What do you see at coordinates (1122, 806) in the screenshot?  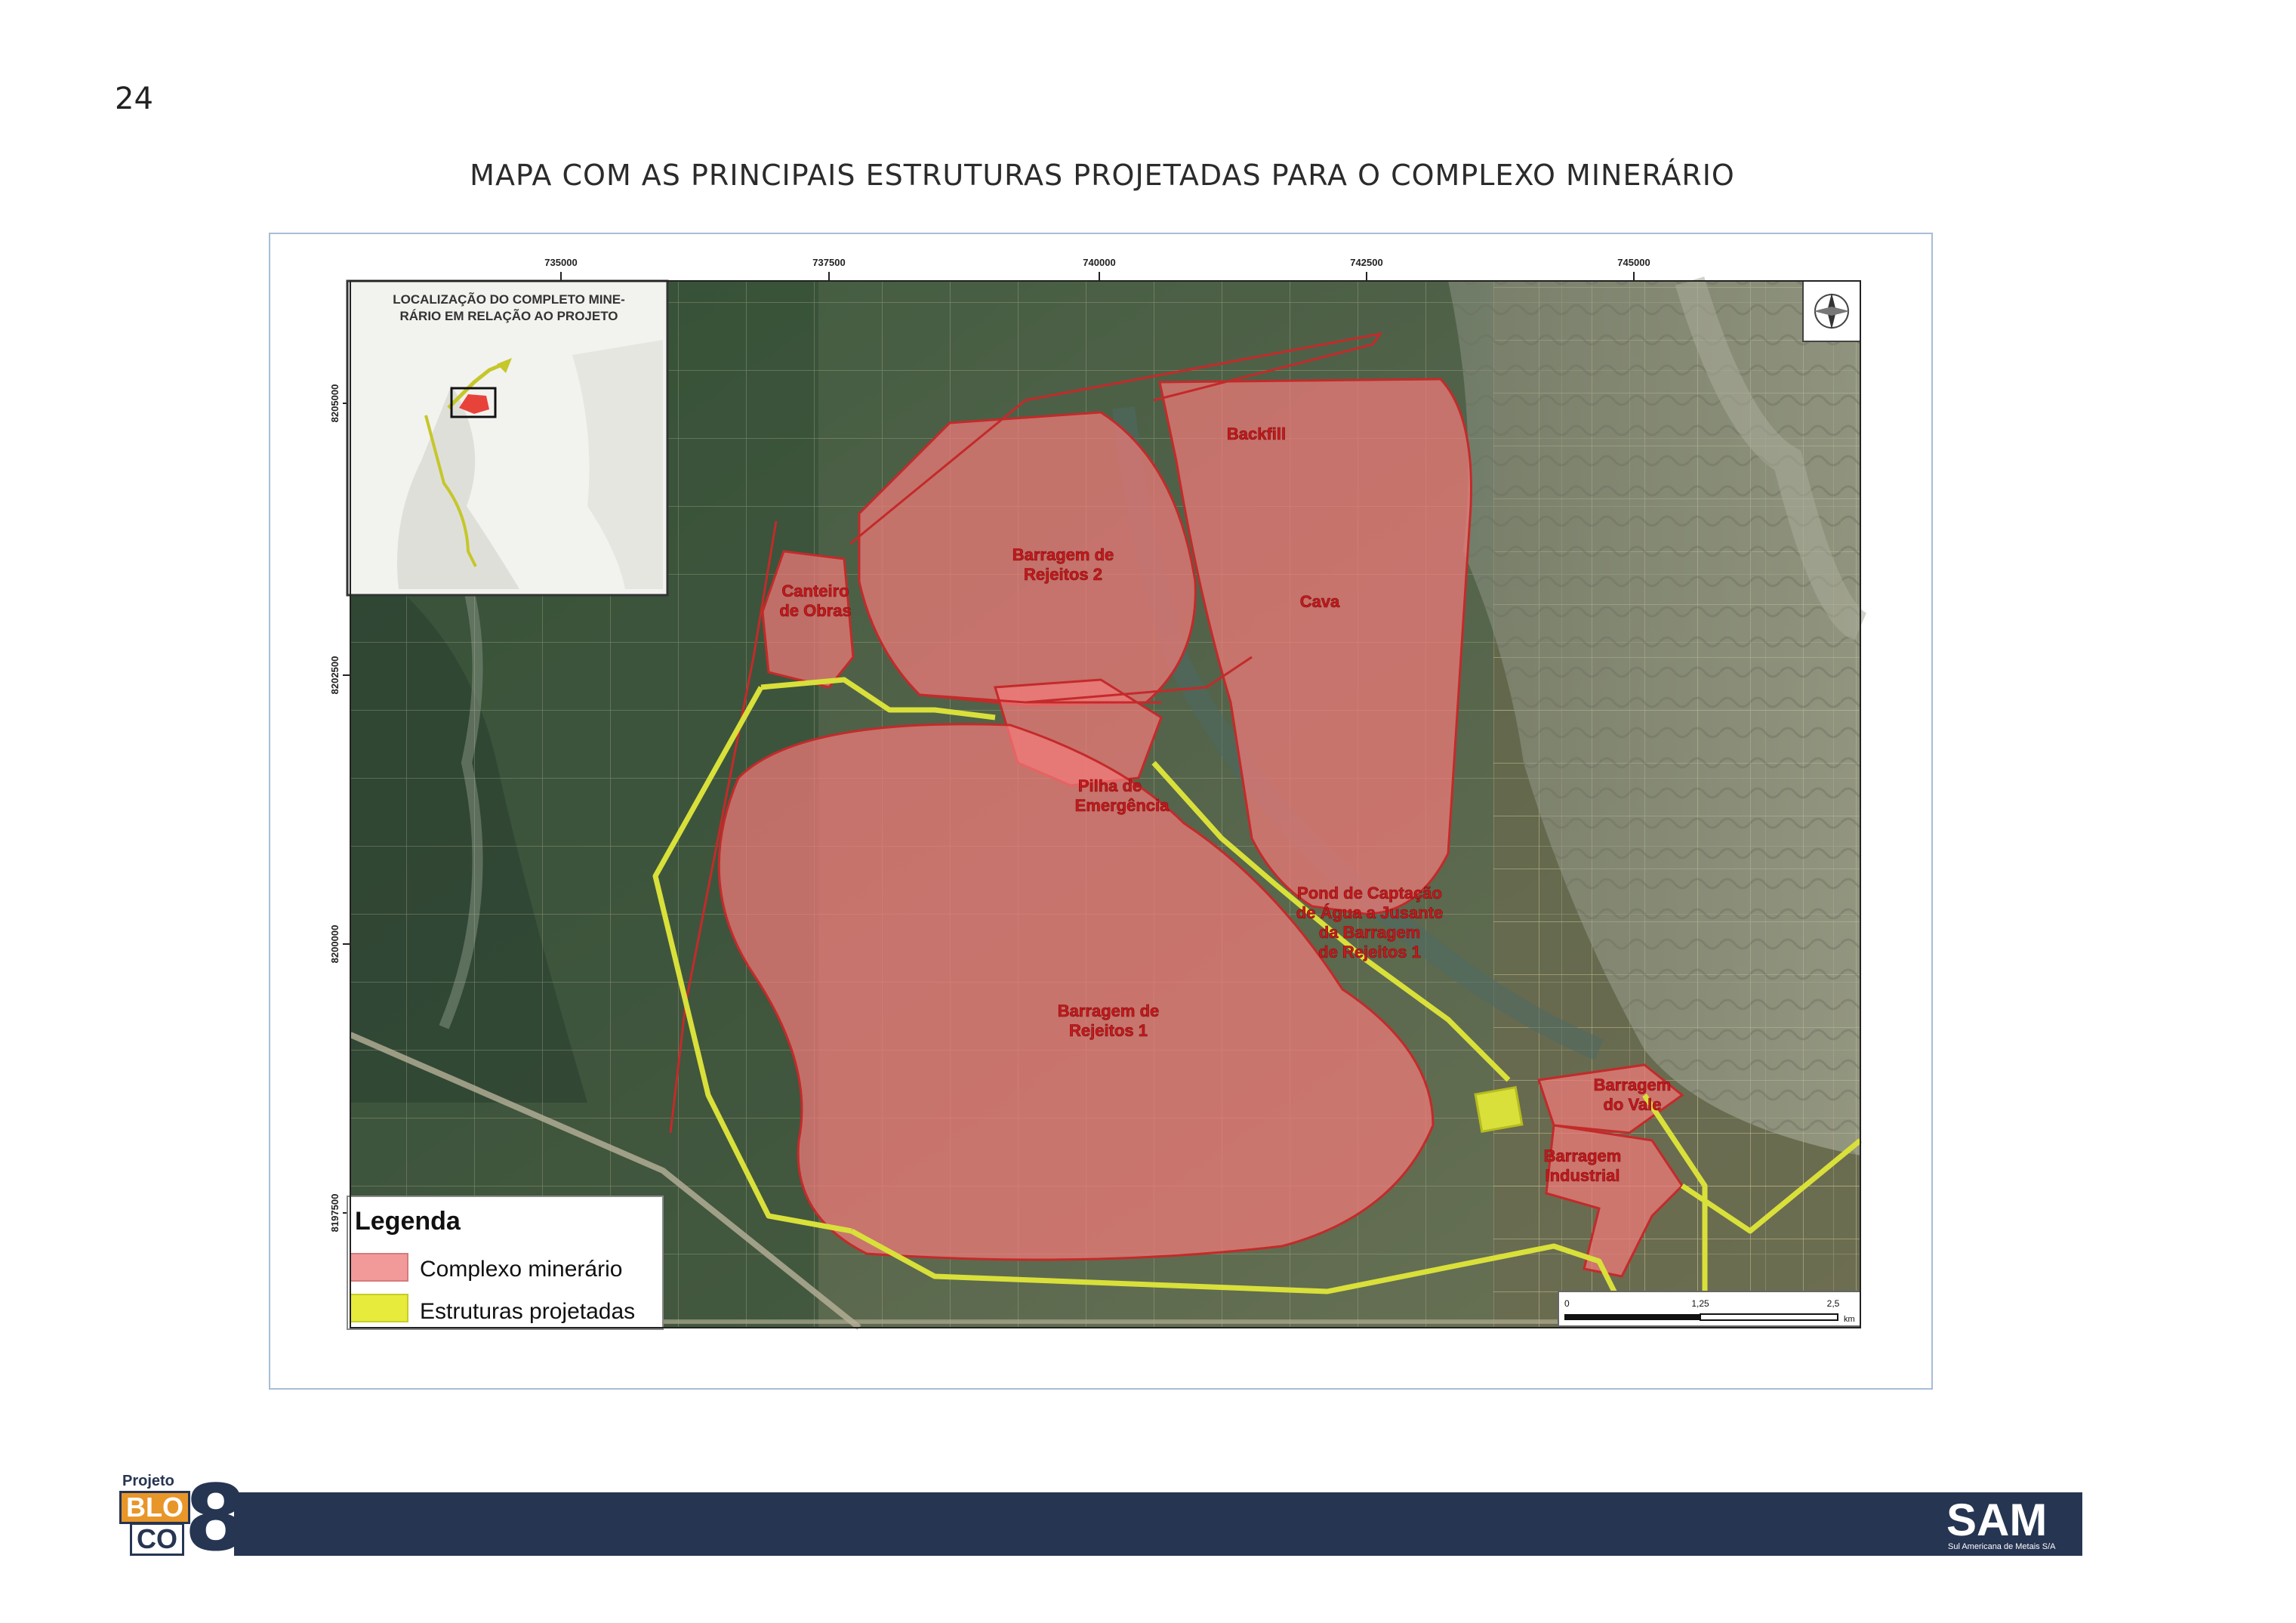 I see `label-pilha-line2: Emergência` at bounding box center [1122, 806].